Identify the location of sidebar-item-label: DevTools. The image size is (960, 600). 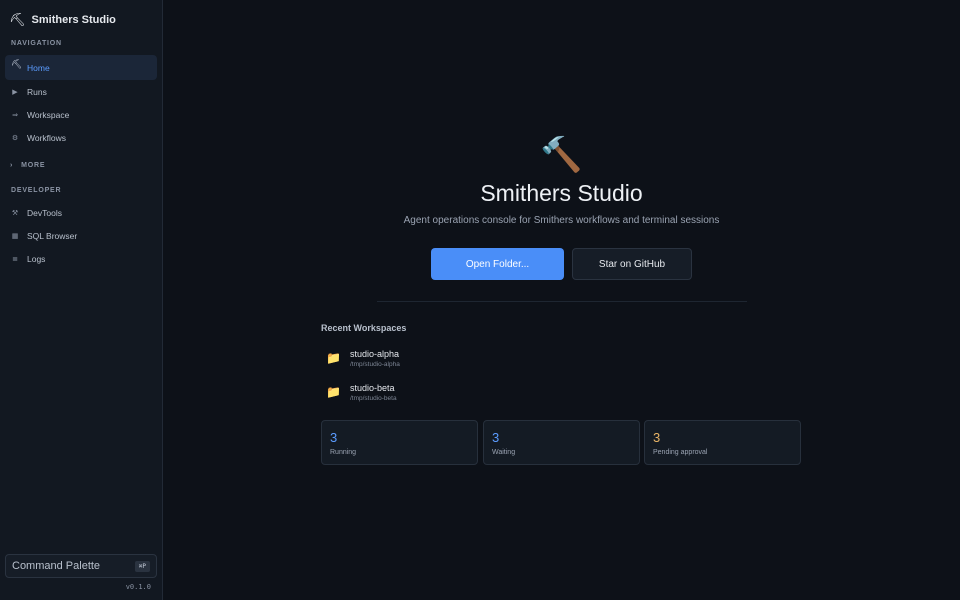
(44, 212).